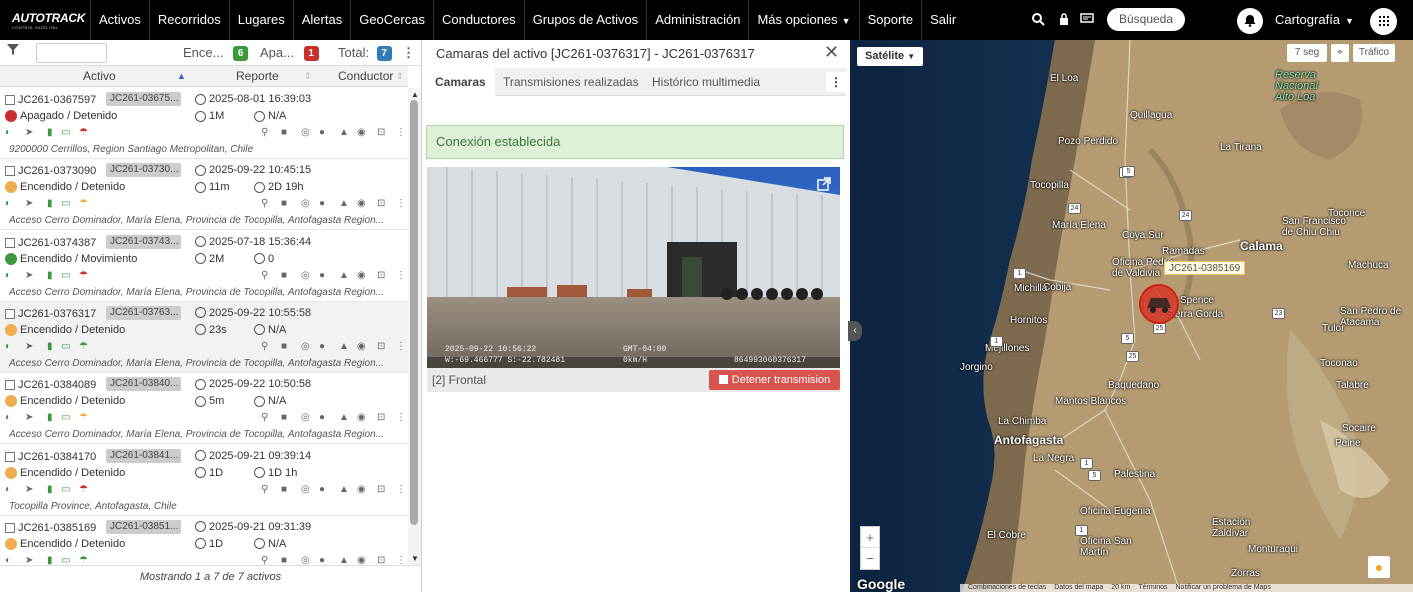 This screenshot has width=1413, height=592. Describe the element at coordinates (585, 20) in the screenshot. I see `nav-item-6: Grupos de Activos` at that location.